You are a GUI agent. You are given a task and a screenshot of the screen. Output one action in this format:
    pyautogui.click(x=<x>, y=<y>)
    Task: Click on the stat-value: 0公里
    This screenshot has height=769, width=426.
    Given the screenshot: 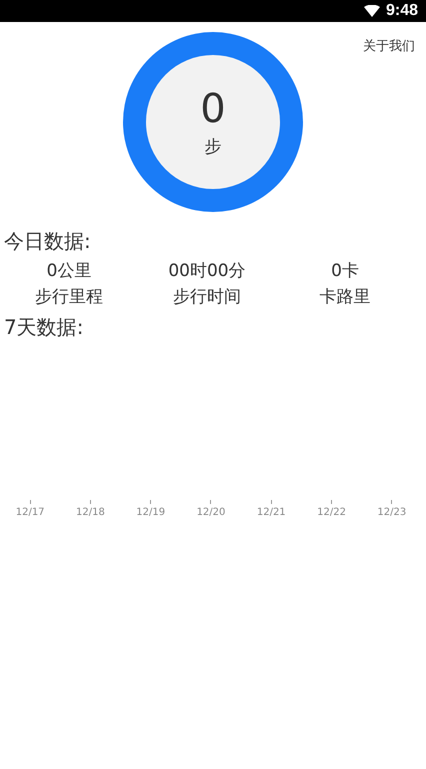 What is the action you would take?
    pyautogui.click(x=69, y=271)
    